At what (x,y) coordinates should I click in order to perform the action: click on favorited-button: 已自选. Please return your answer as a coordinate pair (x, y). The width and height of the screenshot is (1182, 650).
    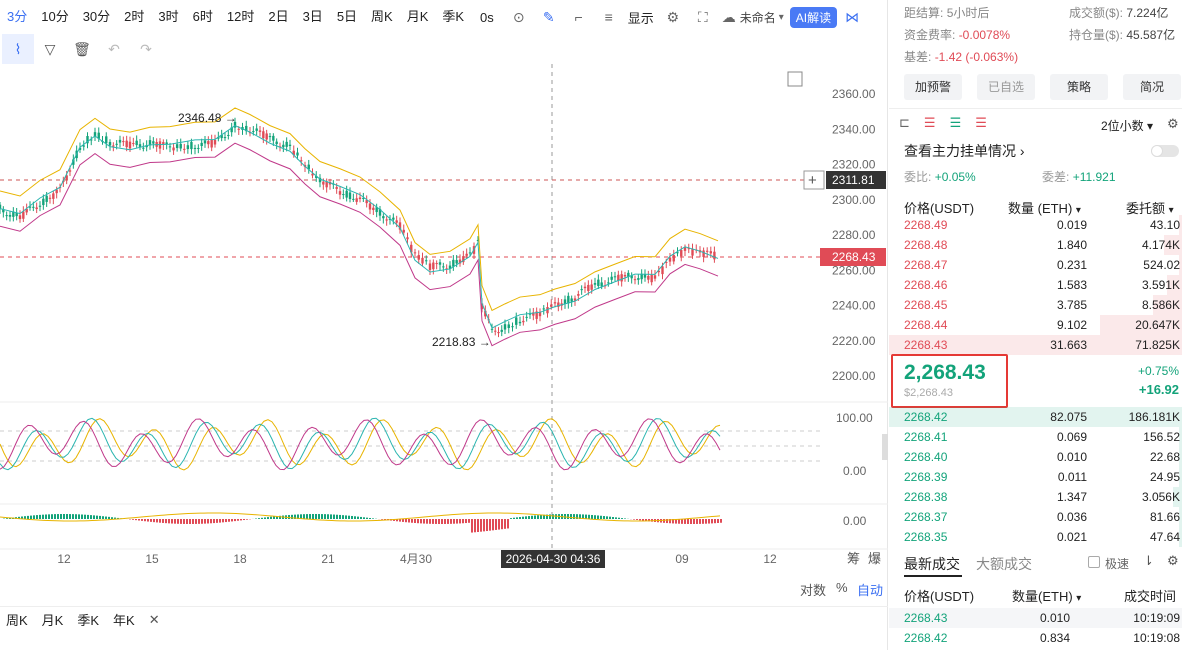
    Looking at the image, I should click on (1006, 87).